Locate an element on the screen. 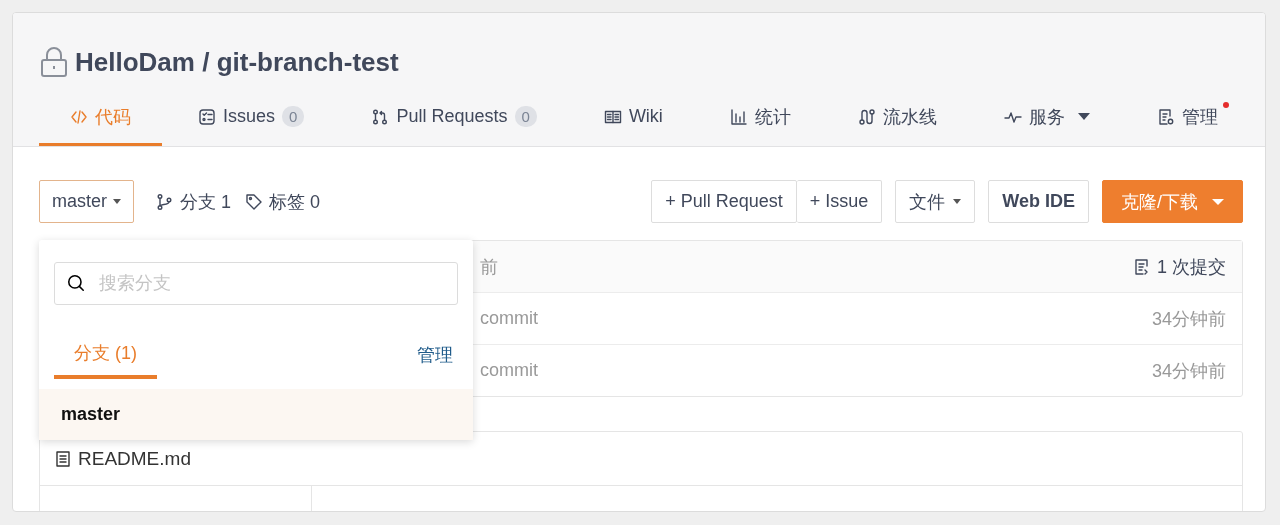  nav-tab: Wiki is located at coordinates (633, 118).